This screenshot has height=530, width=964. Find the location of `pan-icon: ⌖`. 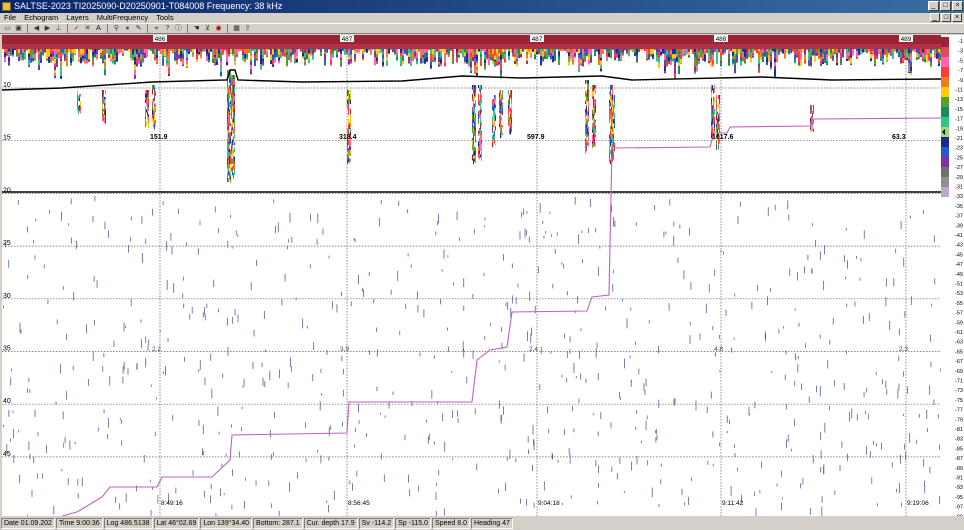

pan-icon: ⌖ is located at coordinates (156, 28).